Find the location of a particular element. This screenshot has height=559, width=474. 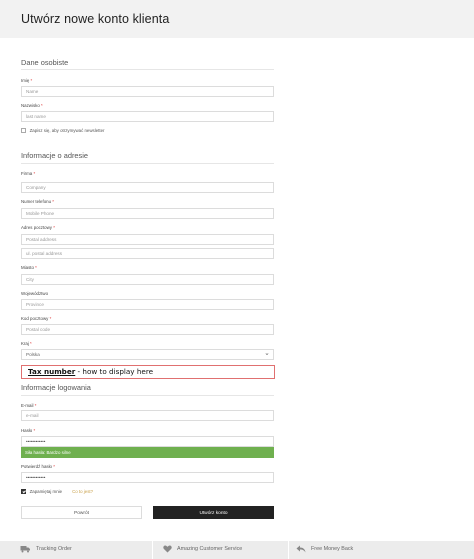

section-title-login: Informacje logowania is located at coordinates (56, 387).